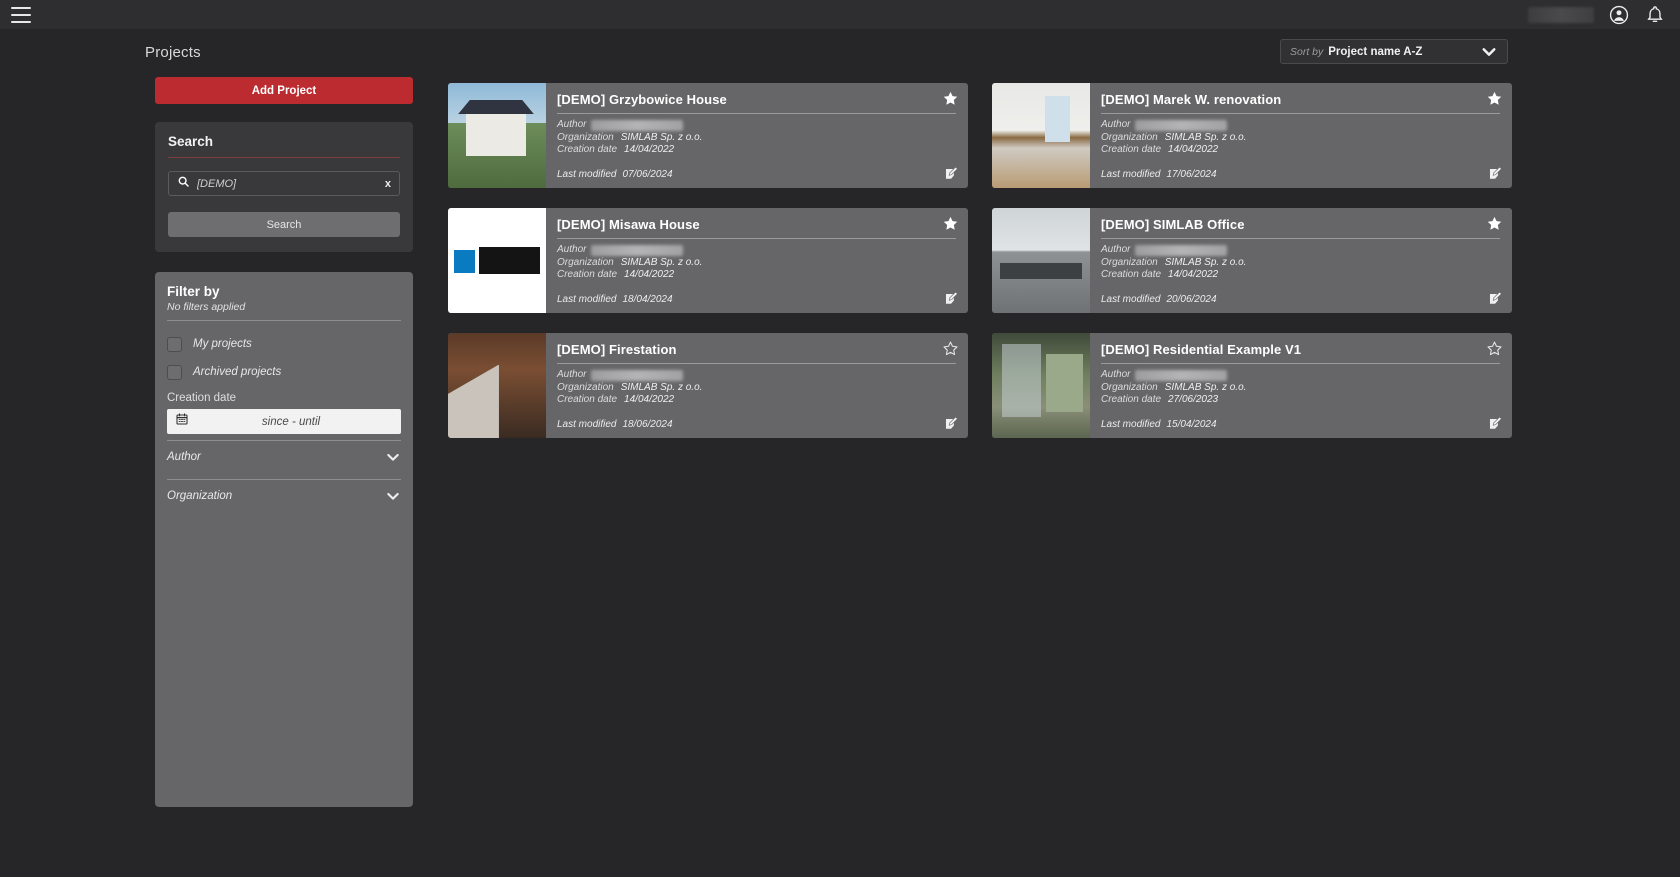 This screenshot has width=1680, height=877. I want to click on search-panel: Search x Search, so click(284, 187).